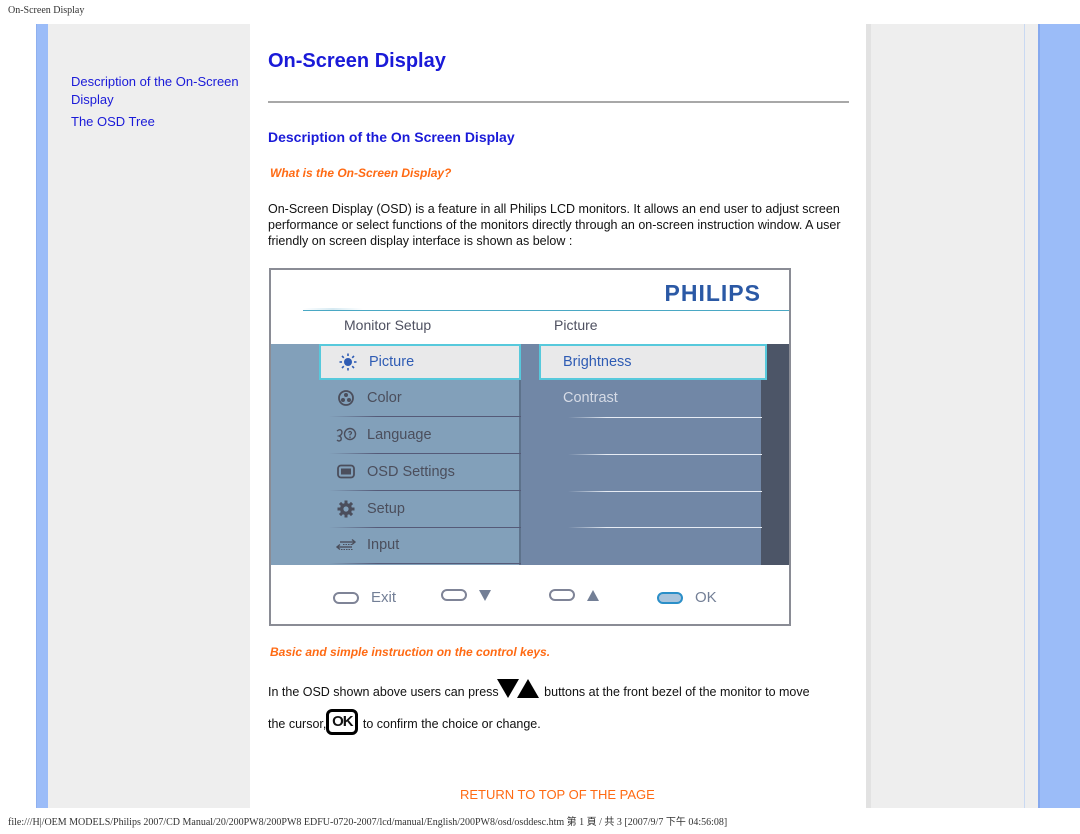  I want to click on color-wheel-icon, so click(346, 398).